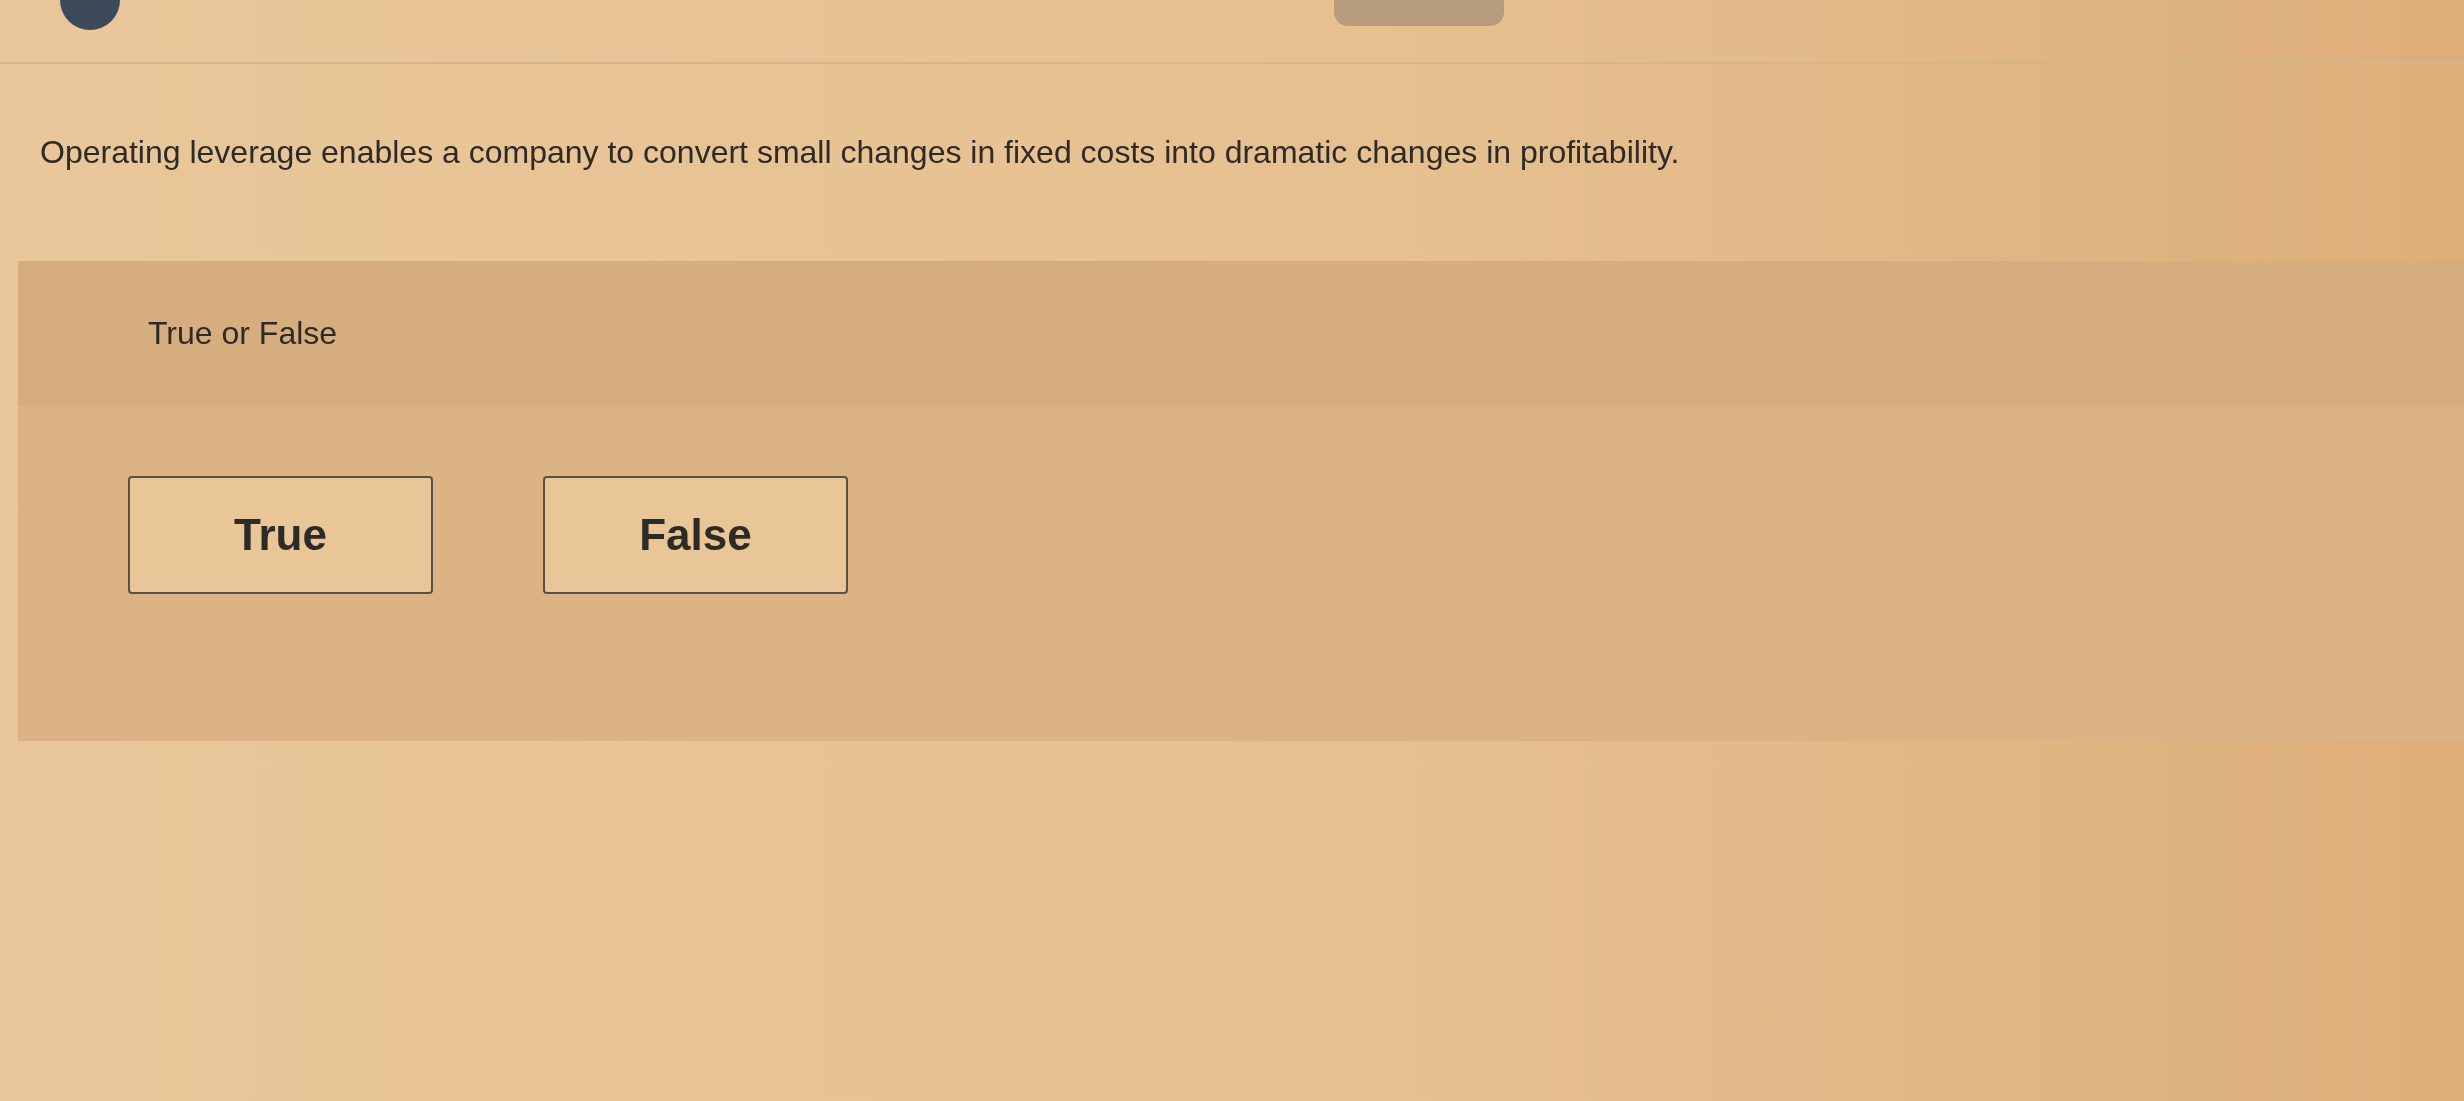  What do you see at coordinates (860, 152) in the screenshot?
I see `question-text: Operating leverage enables a company to convert small changes in fixed costs into dramatic changes in profitability.` at bounding box center [860, 152].